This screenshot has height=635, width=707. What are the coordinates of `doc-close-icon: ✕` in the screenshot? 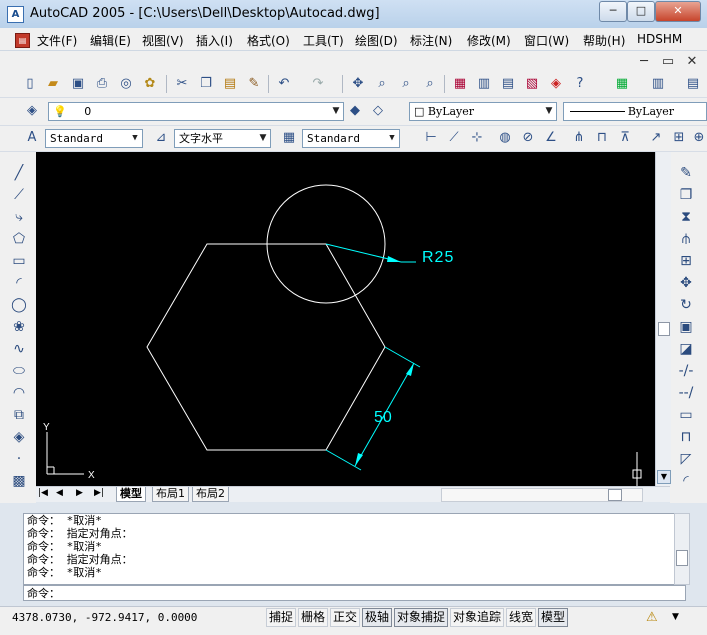 It's located at (692, 62).